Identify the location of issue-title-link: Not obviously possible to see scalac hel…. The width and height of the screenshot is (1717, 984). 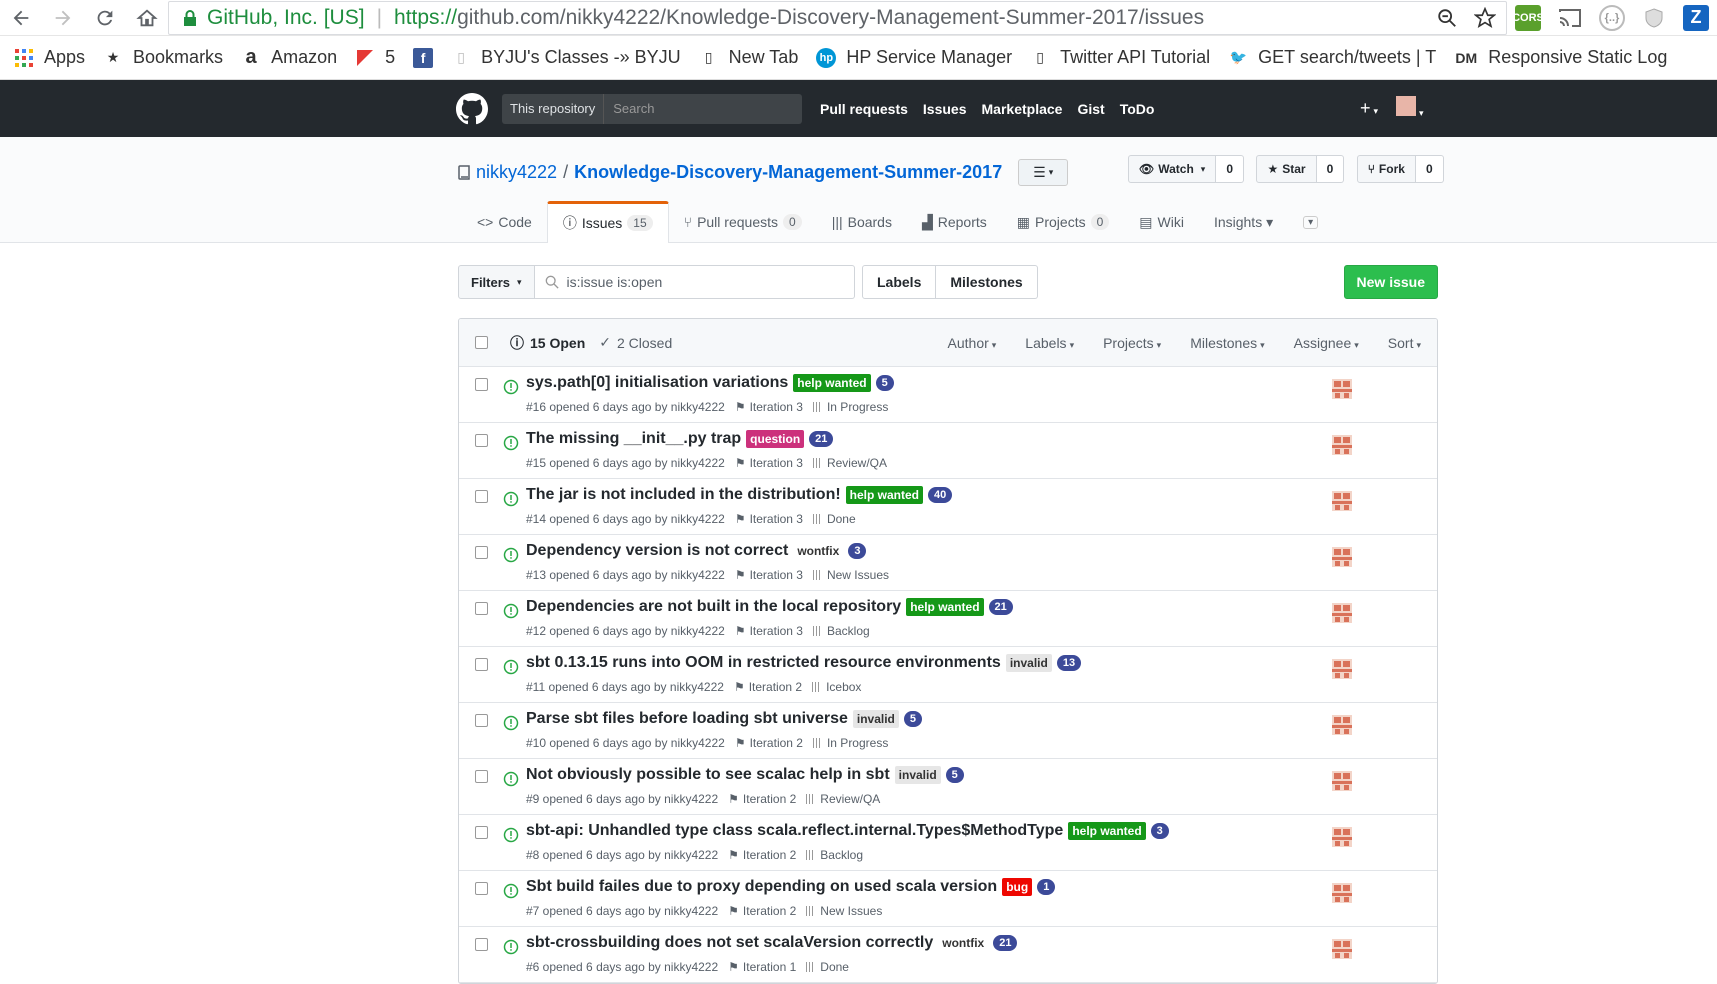
(708, 775).